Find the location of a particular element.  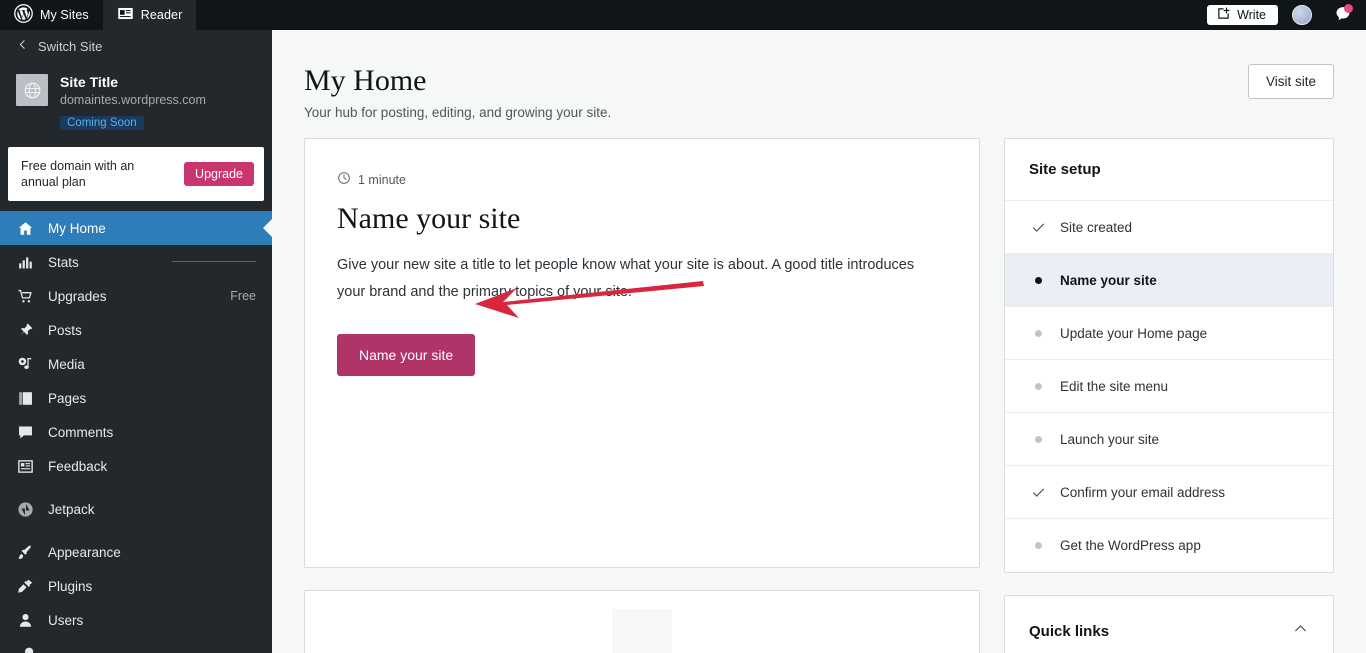

masterbar-reader: Reader is located at coordinates (149, 15).